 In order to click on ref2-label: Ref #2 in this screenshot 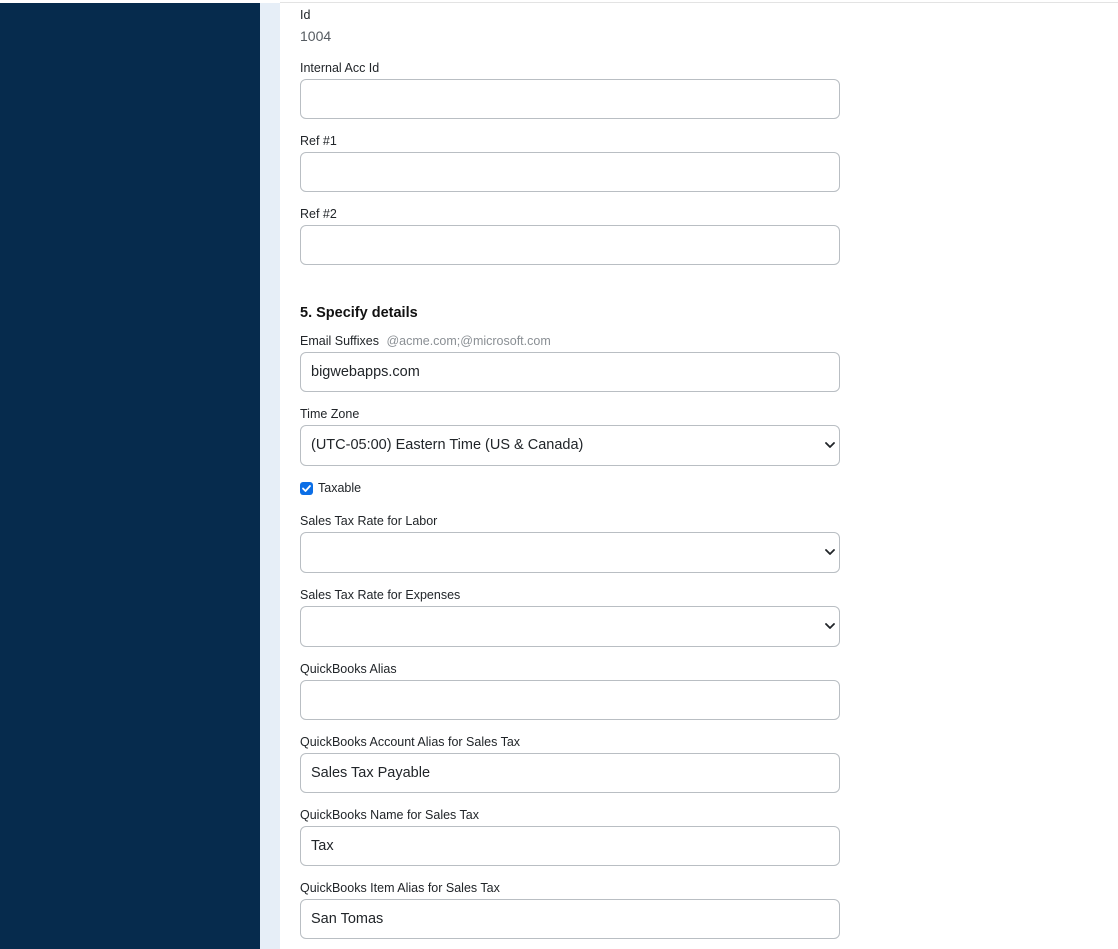, I will do `click(318, 214)`.